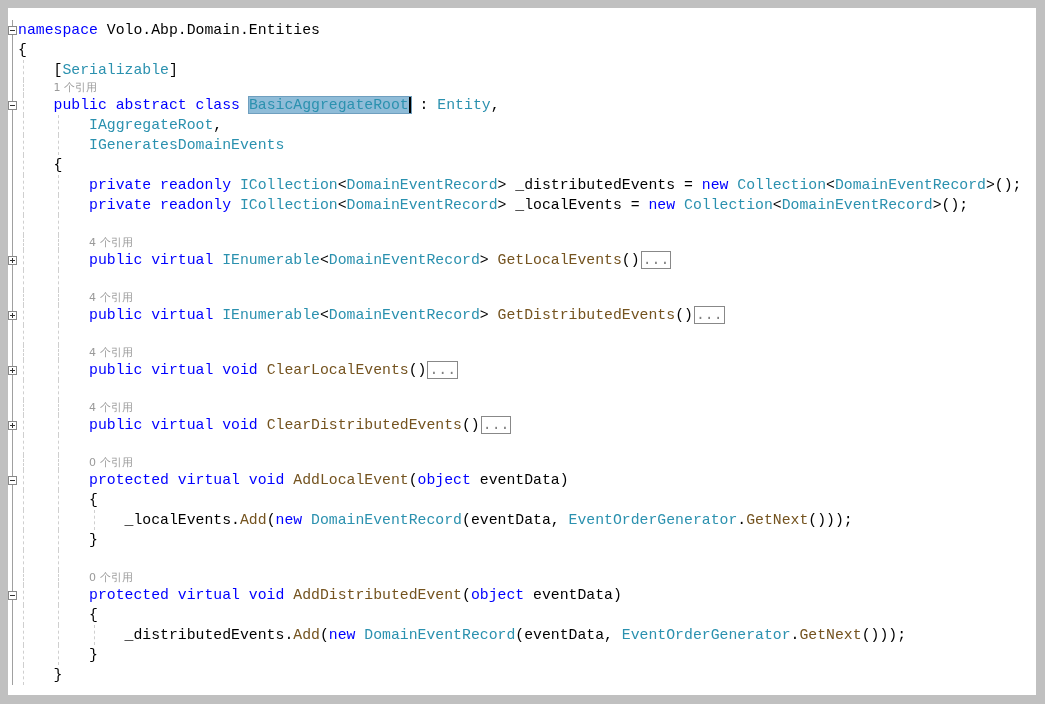  What do you see at coordinates (115, 70) in the screenshot?
I see `type-name: Serializable` at bounding box center [115, 70].